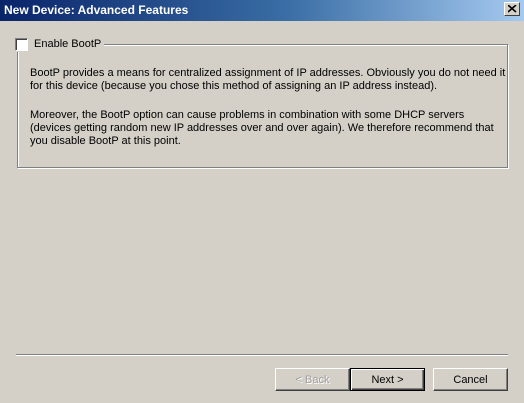 This screenshot has height=403, width=524. What do you see at coordinates (21, 44) in the screenshot?
I see `enable-bootp-checkbox` at bounding box center [21, 44].